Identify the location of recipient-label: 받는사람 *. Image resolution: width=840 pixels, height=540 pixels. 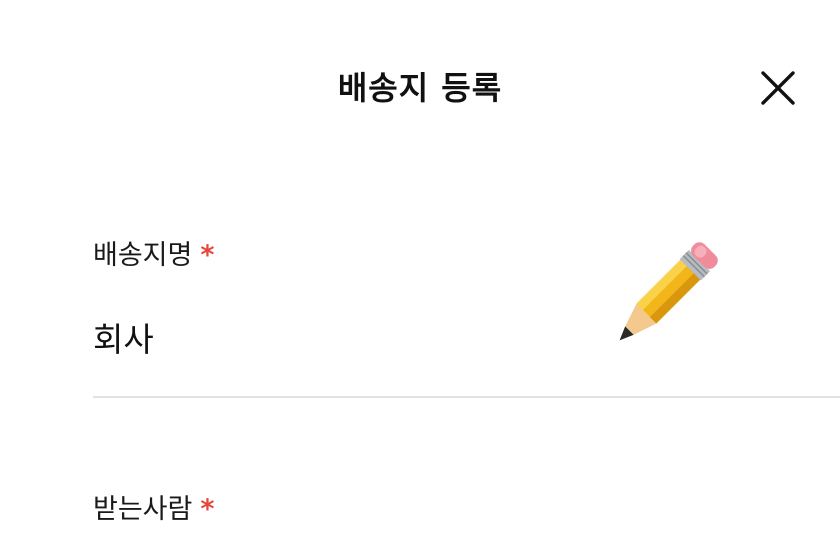
(154, 510).